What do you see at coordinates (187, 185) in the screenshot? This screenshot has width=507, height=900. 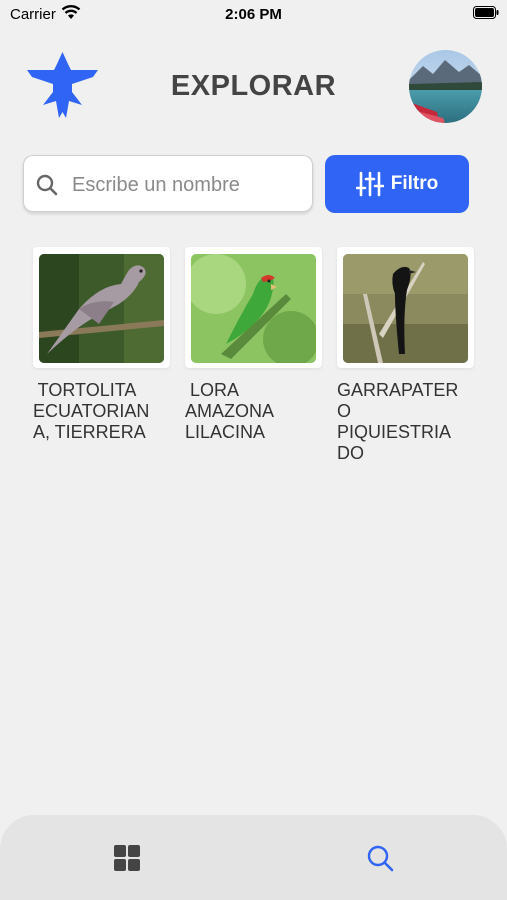 I see `search-input` at bounding box center [187, 185].